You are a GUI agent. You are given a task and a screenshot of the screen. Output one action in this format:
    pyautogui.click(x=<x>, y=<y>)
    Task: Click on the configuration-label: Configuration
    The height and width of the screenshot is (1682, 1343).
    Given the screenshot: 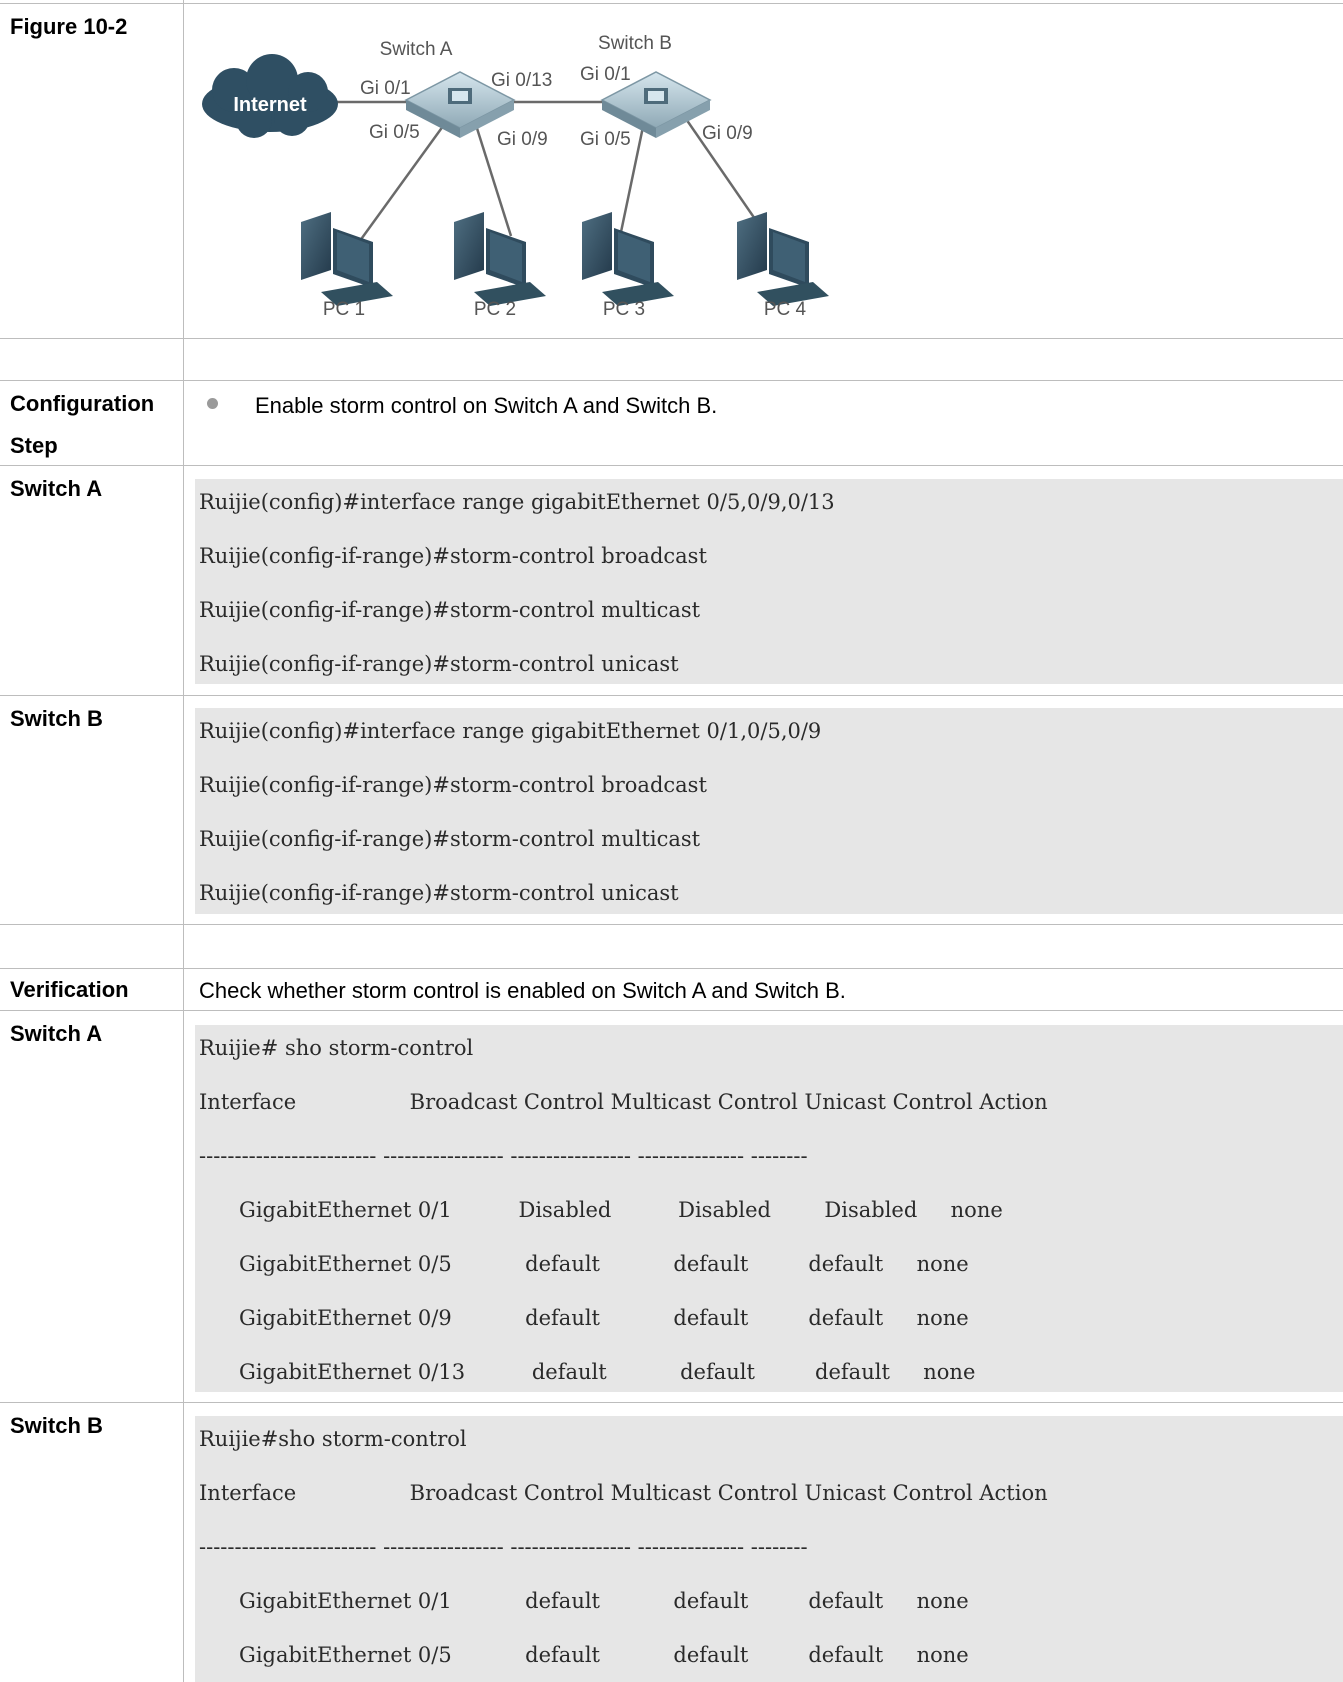 What is the action you would take?
    pyautogui.click(x=82, y=403)
    